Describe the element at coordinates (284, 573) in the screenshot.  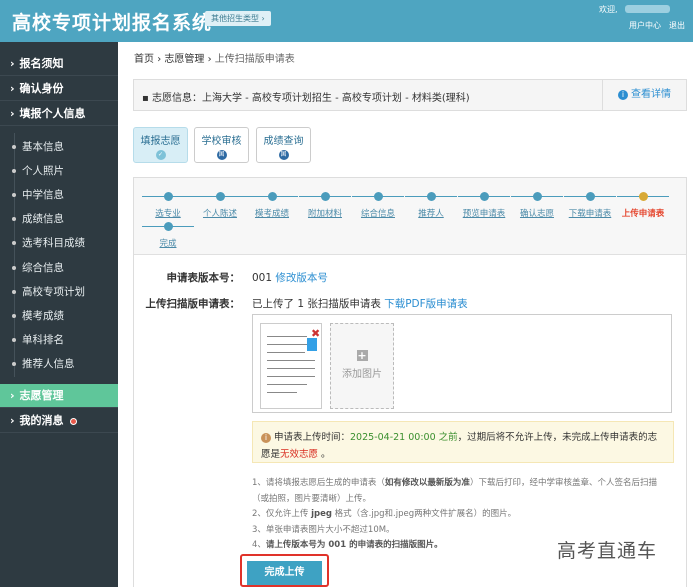
I see `finish-upload-button: 完成上传` at that location.